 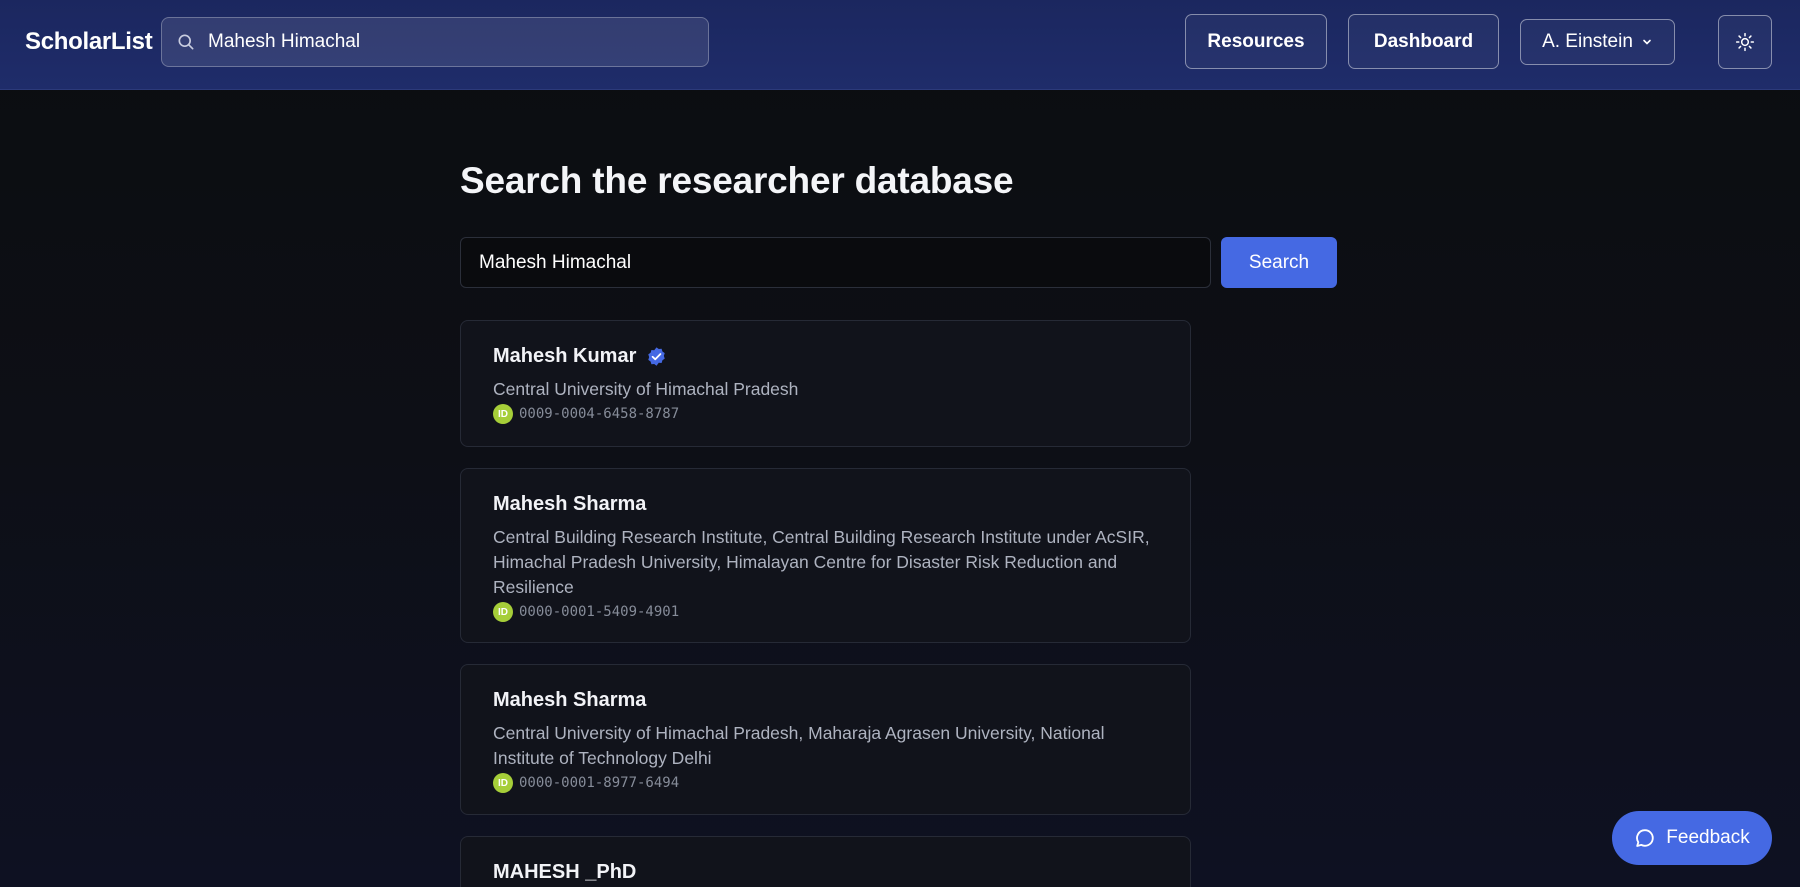 I want to click on app-logo: ScholarList, so click(x=89, y=42).